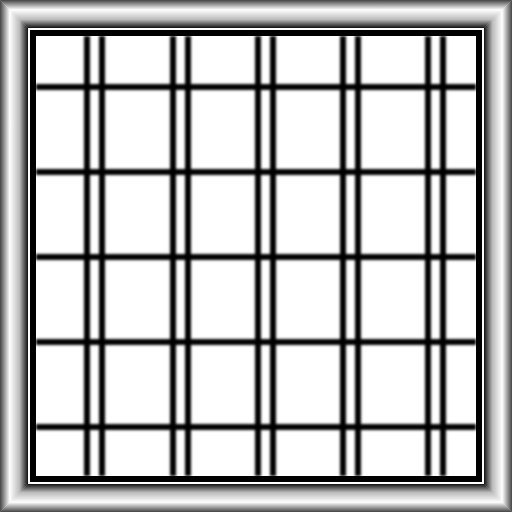 The image size is (512, 512). What do you see at coordinates (14, 256) in the screenshot?
I see `frame-left` at bounding box center [14, 256].